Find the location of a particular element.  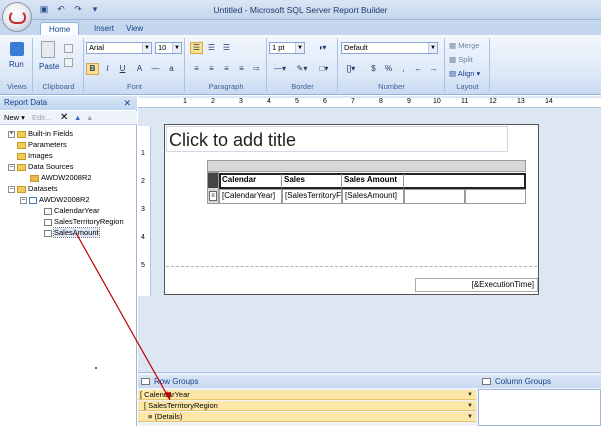

row-groups-header: Row Groups is located at coordinates (308, 381).